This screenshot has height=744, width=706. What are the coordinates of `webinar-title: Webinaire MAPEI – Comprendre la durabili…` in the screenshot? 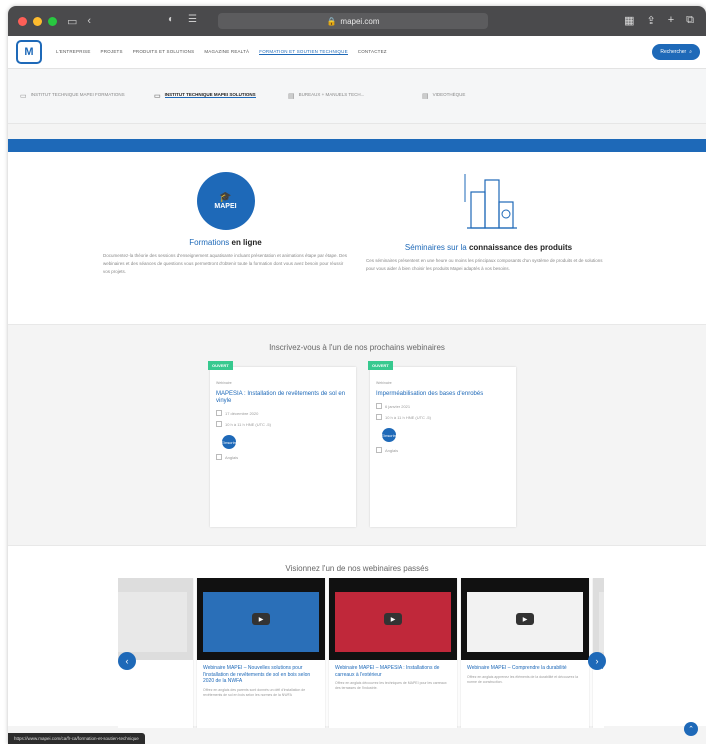 It's located at (525, 668).